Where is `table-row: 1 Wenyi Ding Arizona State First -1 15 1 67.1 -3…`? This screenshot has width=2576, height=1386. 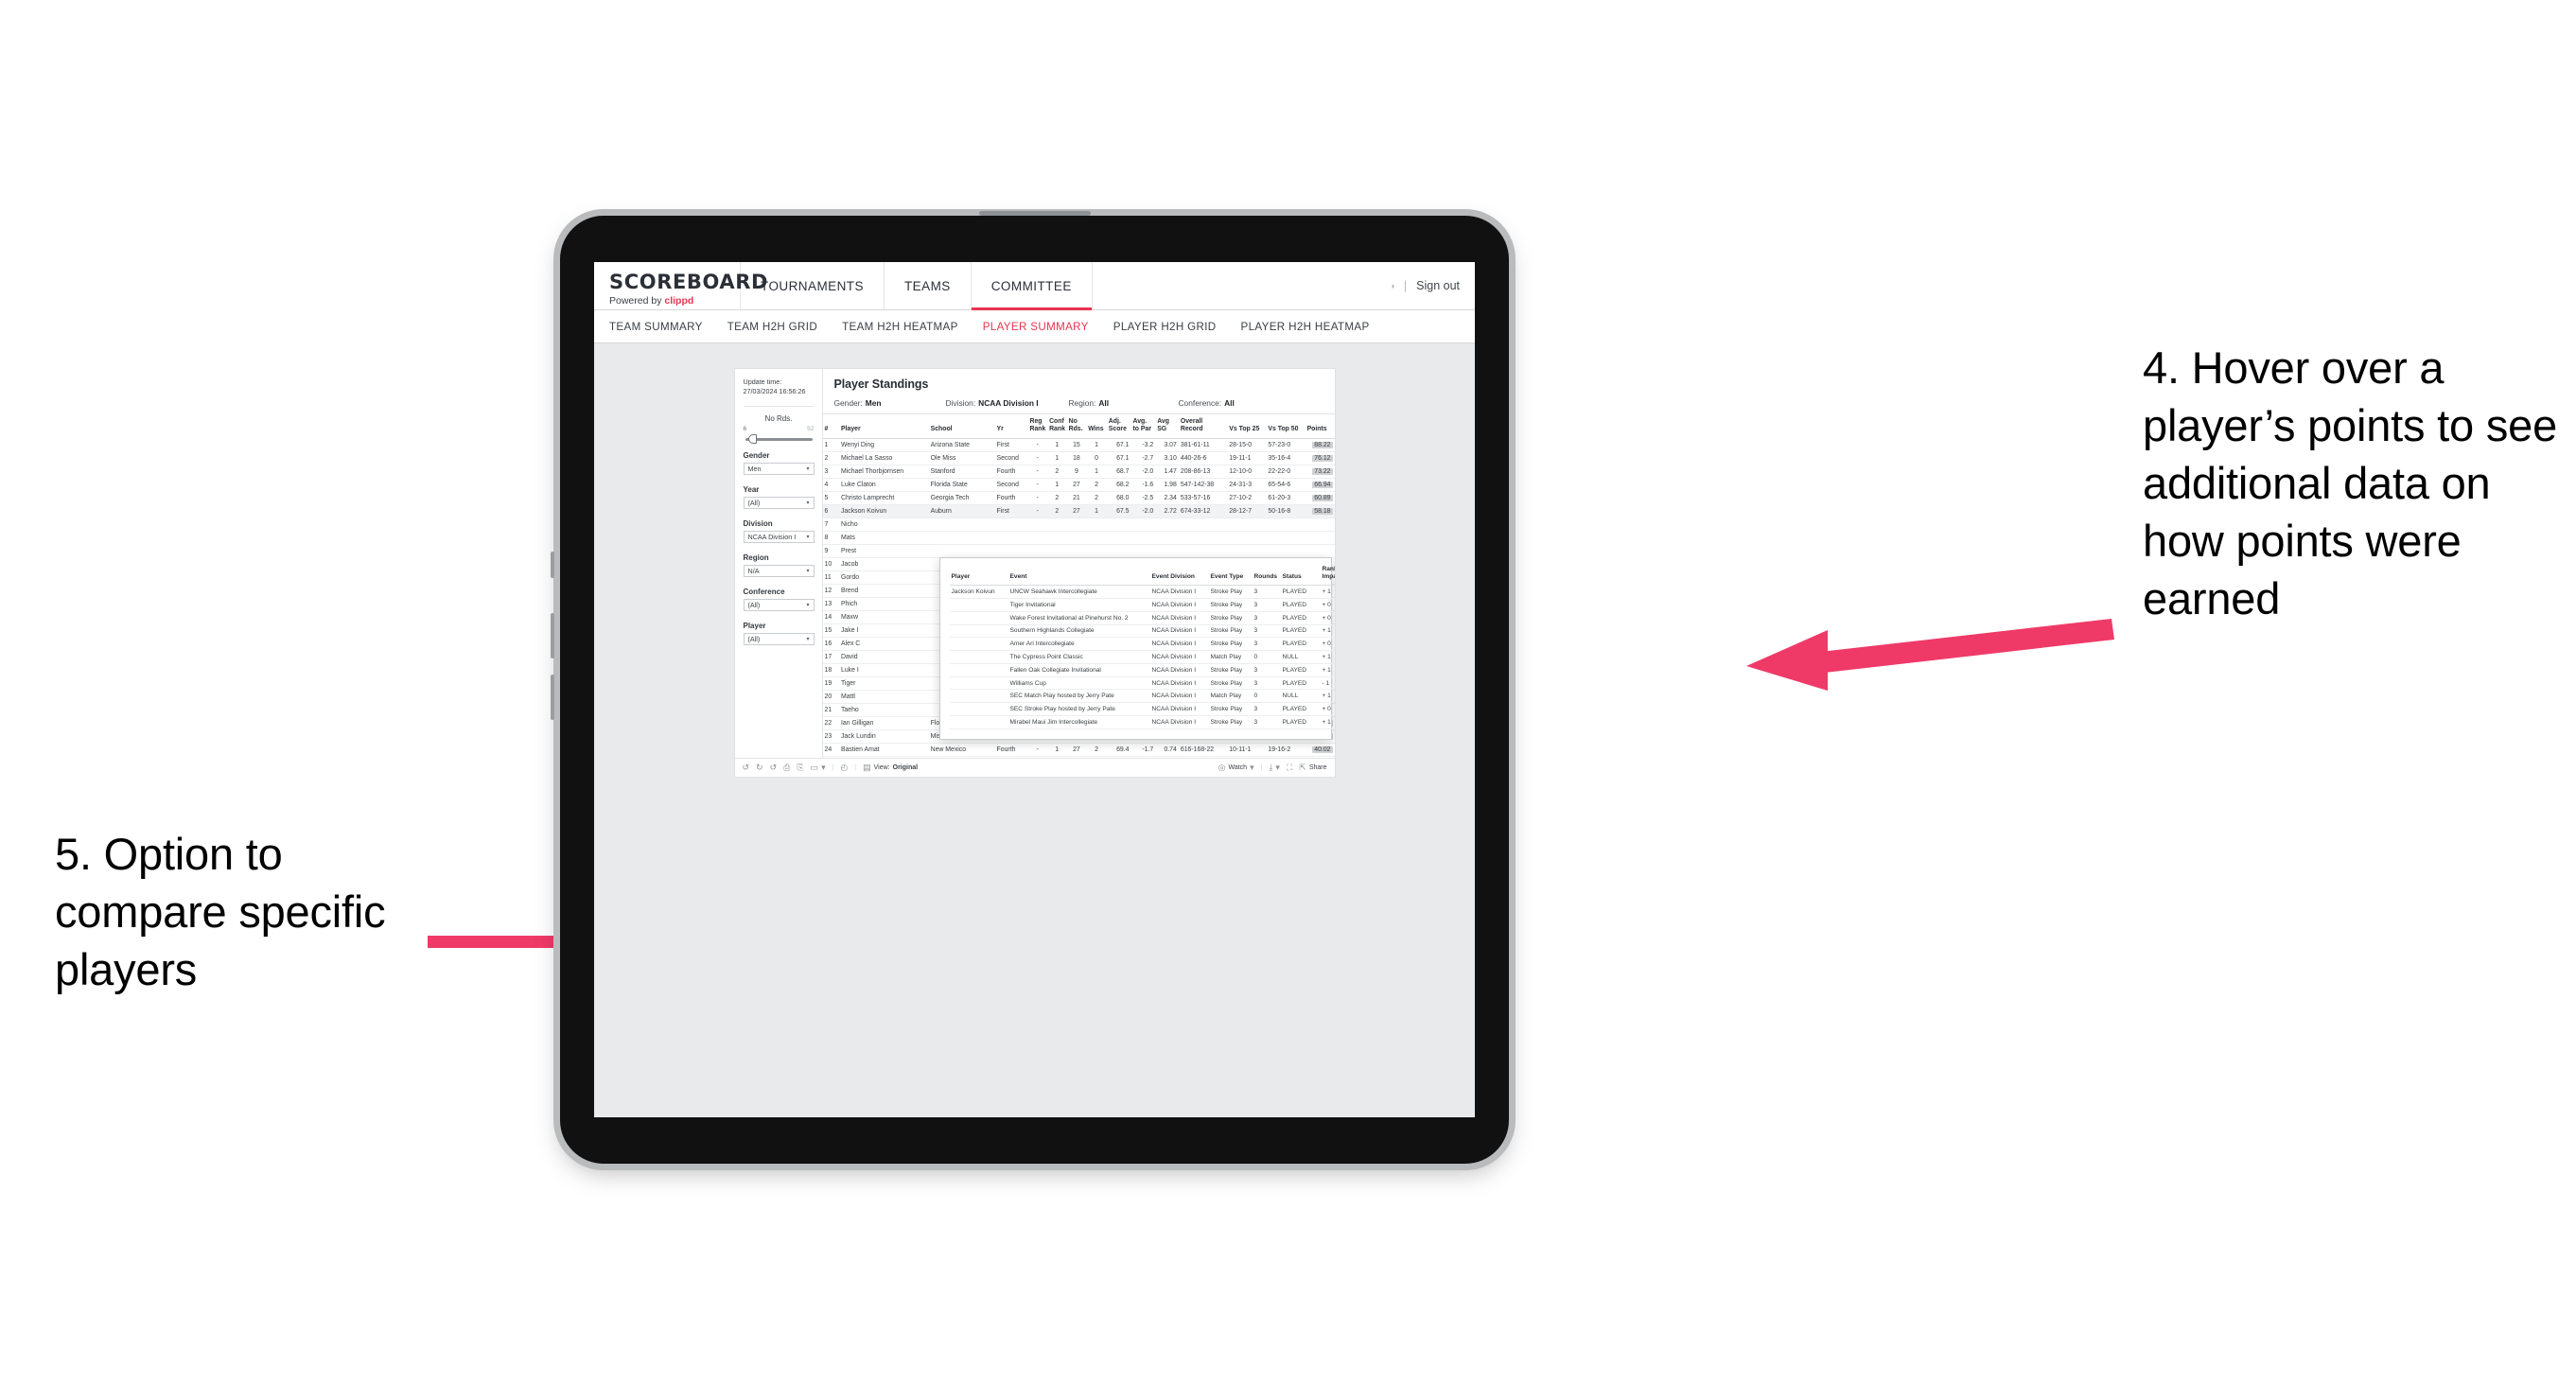 table-row: 1 Wenyi Ding Arizona State First -1 15 1 67.1 -3… is located at coordinates (1078, 445).